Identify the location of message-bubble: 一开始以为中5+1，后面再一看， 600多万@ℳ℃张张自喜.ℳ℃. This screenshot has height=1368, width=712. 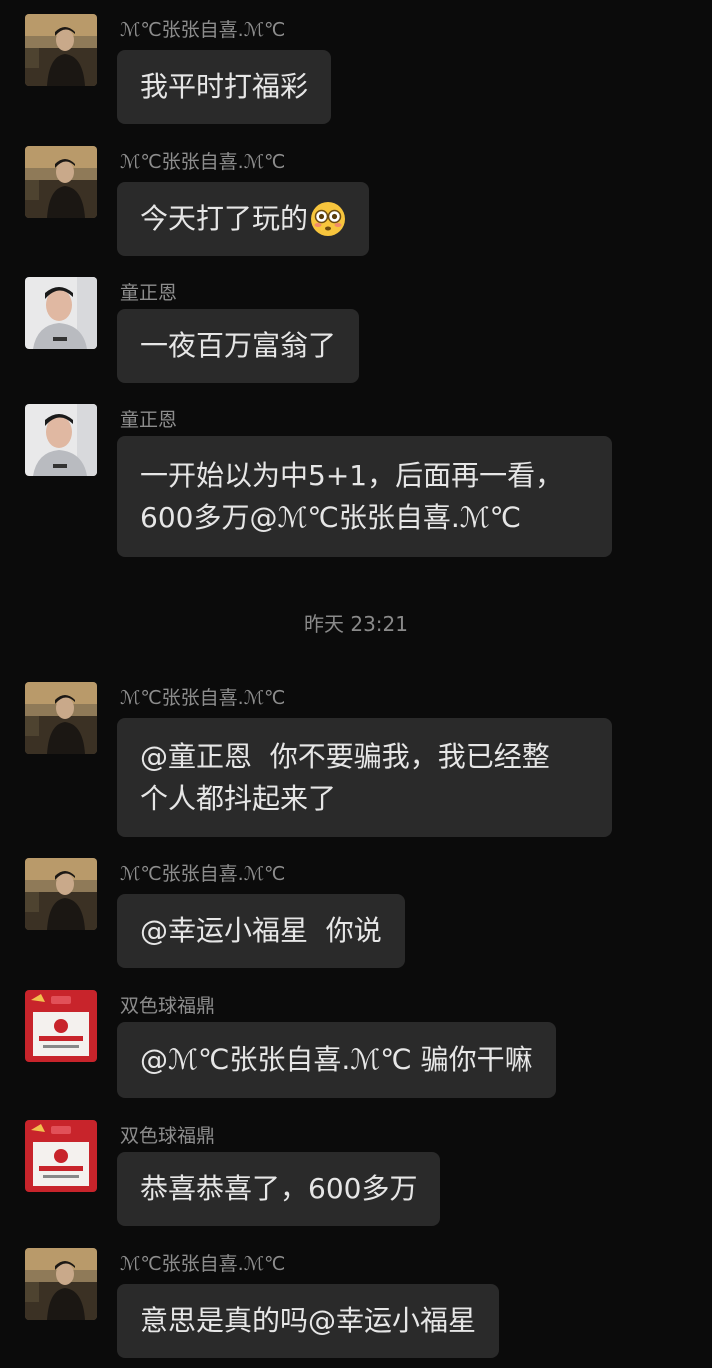
(364, 496).